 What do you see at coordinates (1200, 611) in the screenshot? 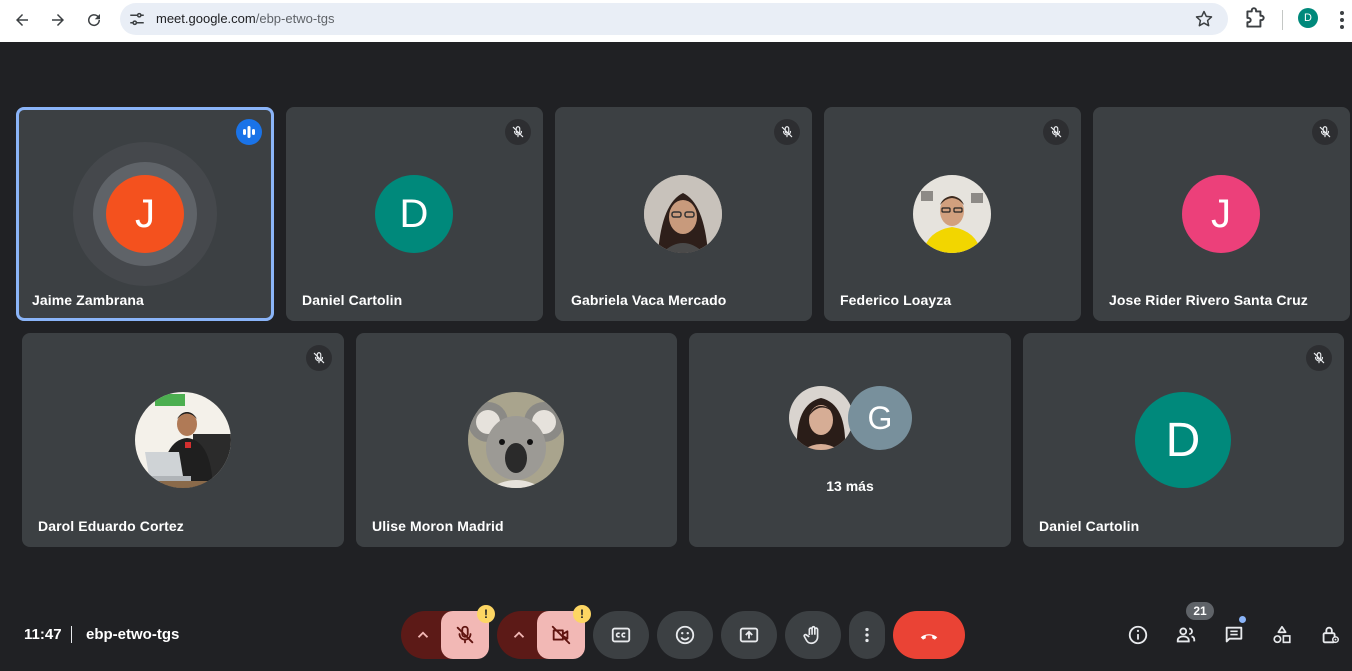
I see `participants-count-badge: 21` at bounding box center [1200, 611].